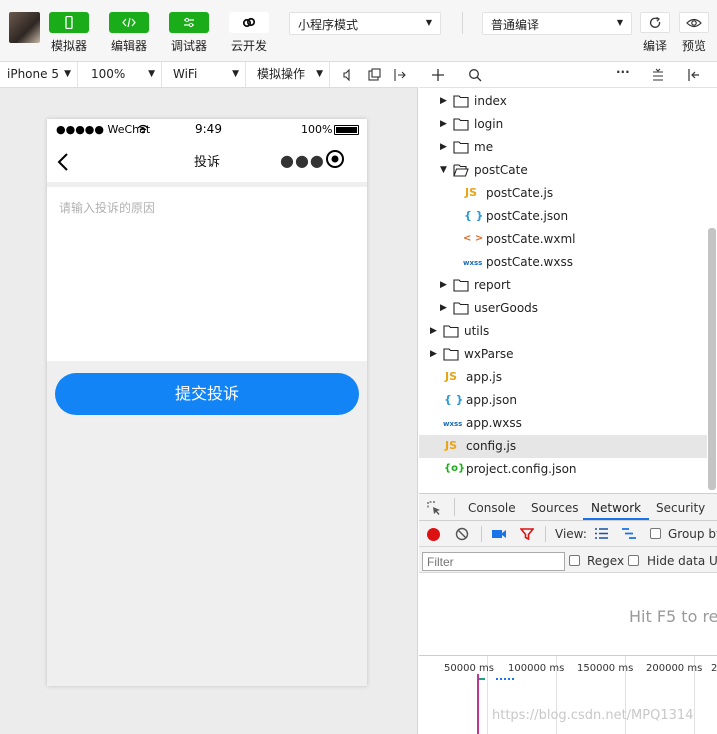 This screenshot has width=717, height=734. Describe the element at coordinates (694, 75) in the screenshot. I see `dock-icon` at that location.